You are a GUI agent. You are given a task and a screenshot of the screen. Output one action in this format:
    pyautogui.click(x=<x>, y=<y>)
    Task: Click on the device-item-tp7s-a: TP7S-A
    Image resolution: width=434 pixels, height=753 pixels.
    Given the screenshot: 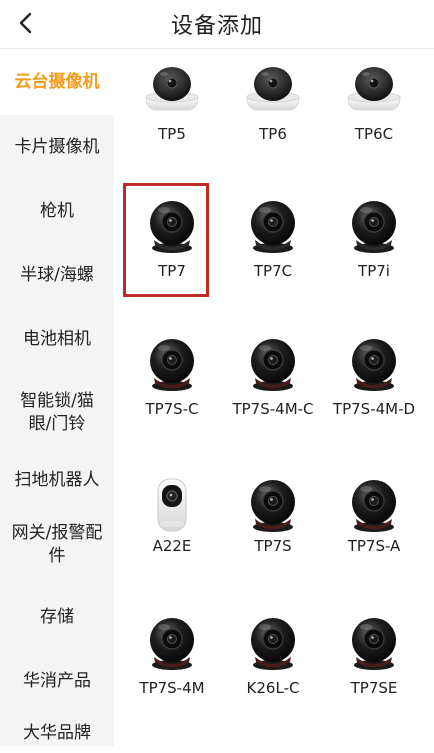 What is the action you would take?
    pyautogui.click(x=374, y=516)
    